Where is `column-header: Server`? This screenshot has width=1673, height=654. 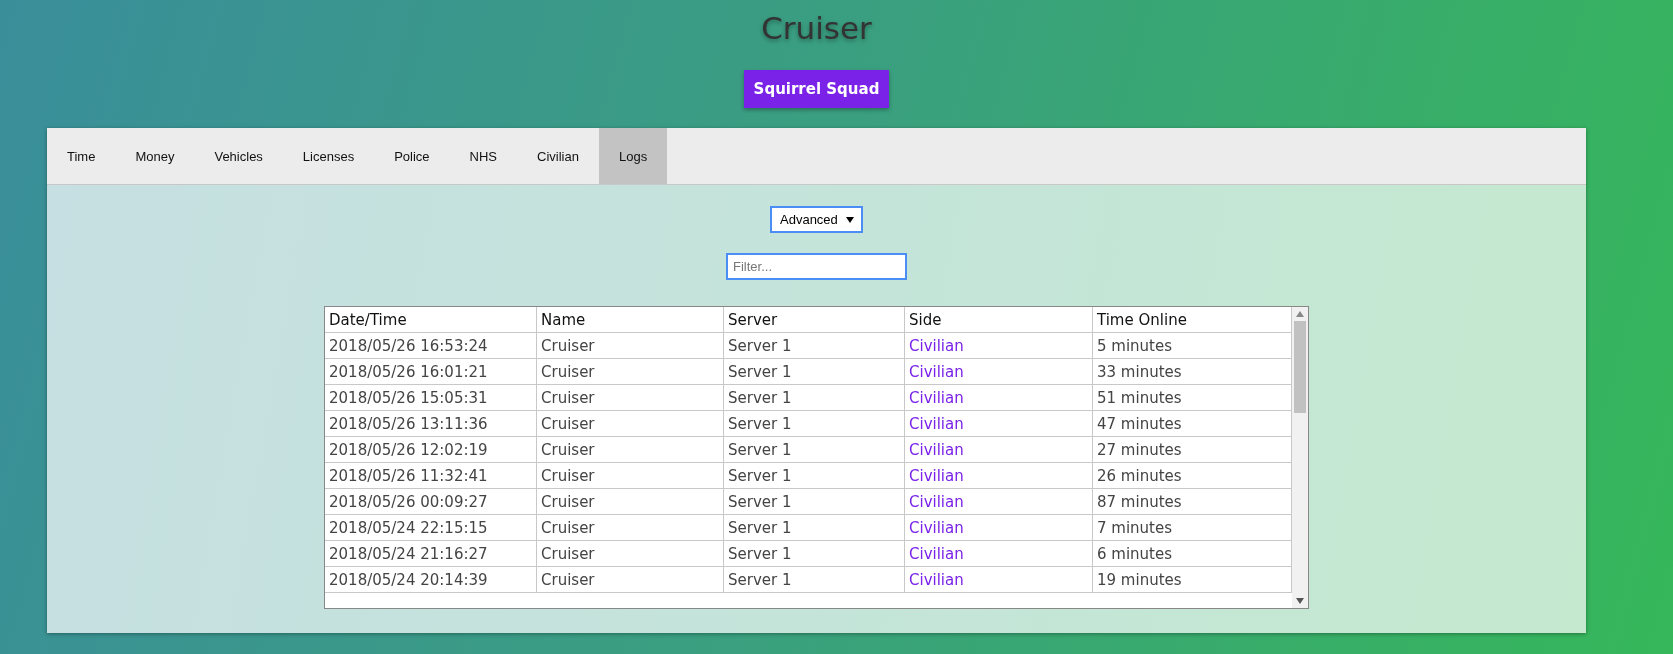
column-header: Server is located at coordinates (814, 320).